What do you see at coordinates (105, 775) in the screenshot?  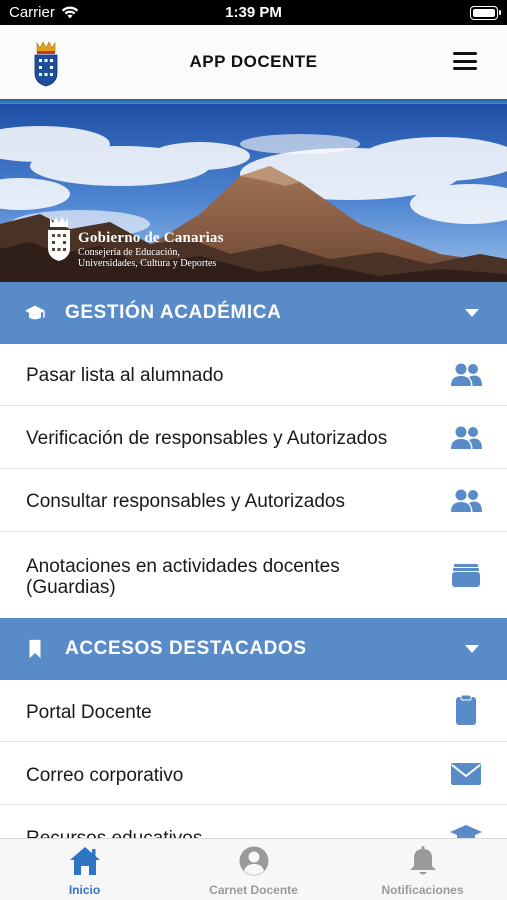 I see `list-item-label: Correo corporativo` at bounding box center [105, 775].